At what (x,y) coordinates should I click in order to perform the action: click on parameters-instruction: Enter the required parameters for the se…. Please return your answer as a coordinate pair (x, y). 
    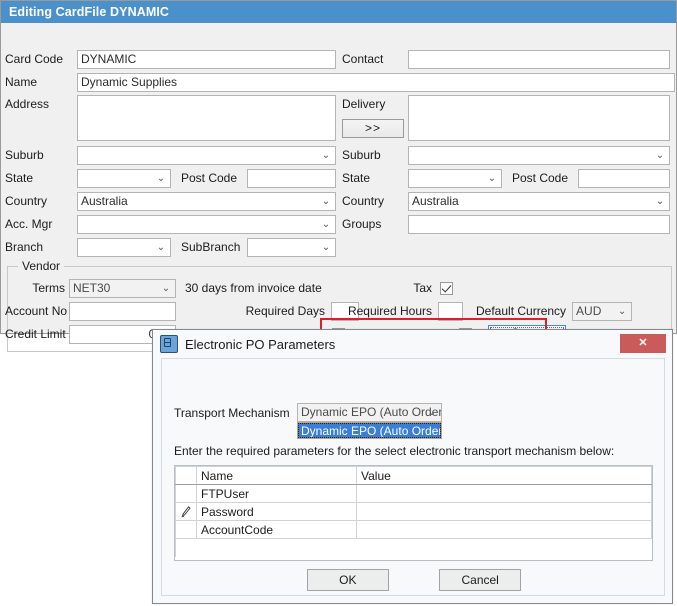
    Looking at the image, I should click on (394, 451).